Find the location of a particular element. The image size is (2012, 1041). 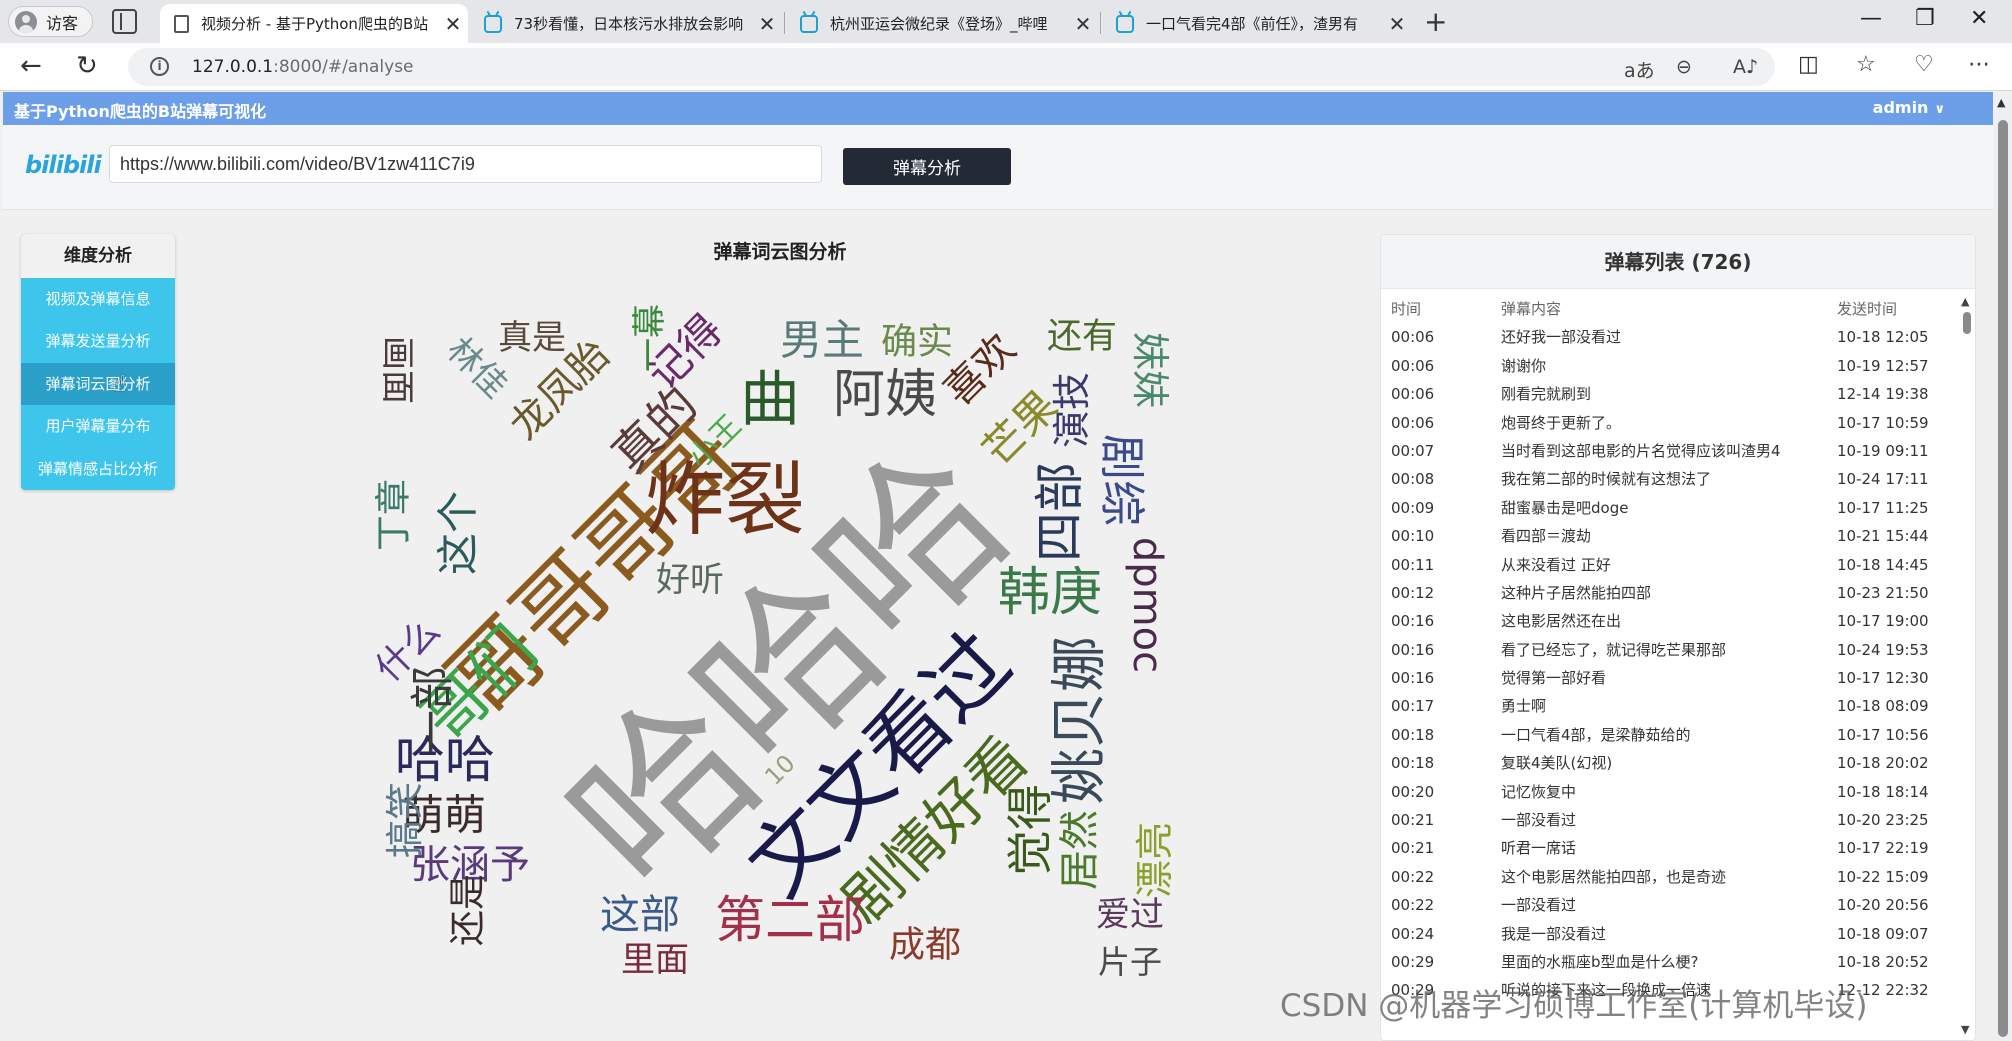

row-time: 00:08 is located at coordinates (1413, 479).